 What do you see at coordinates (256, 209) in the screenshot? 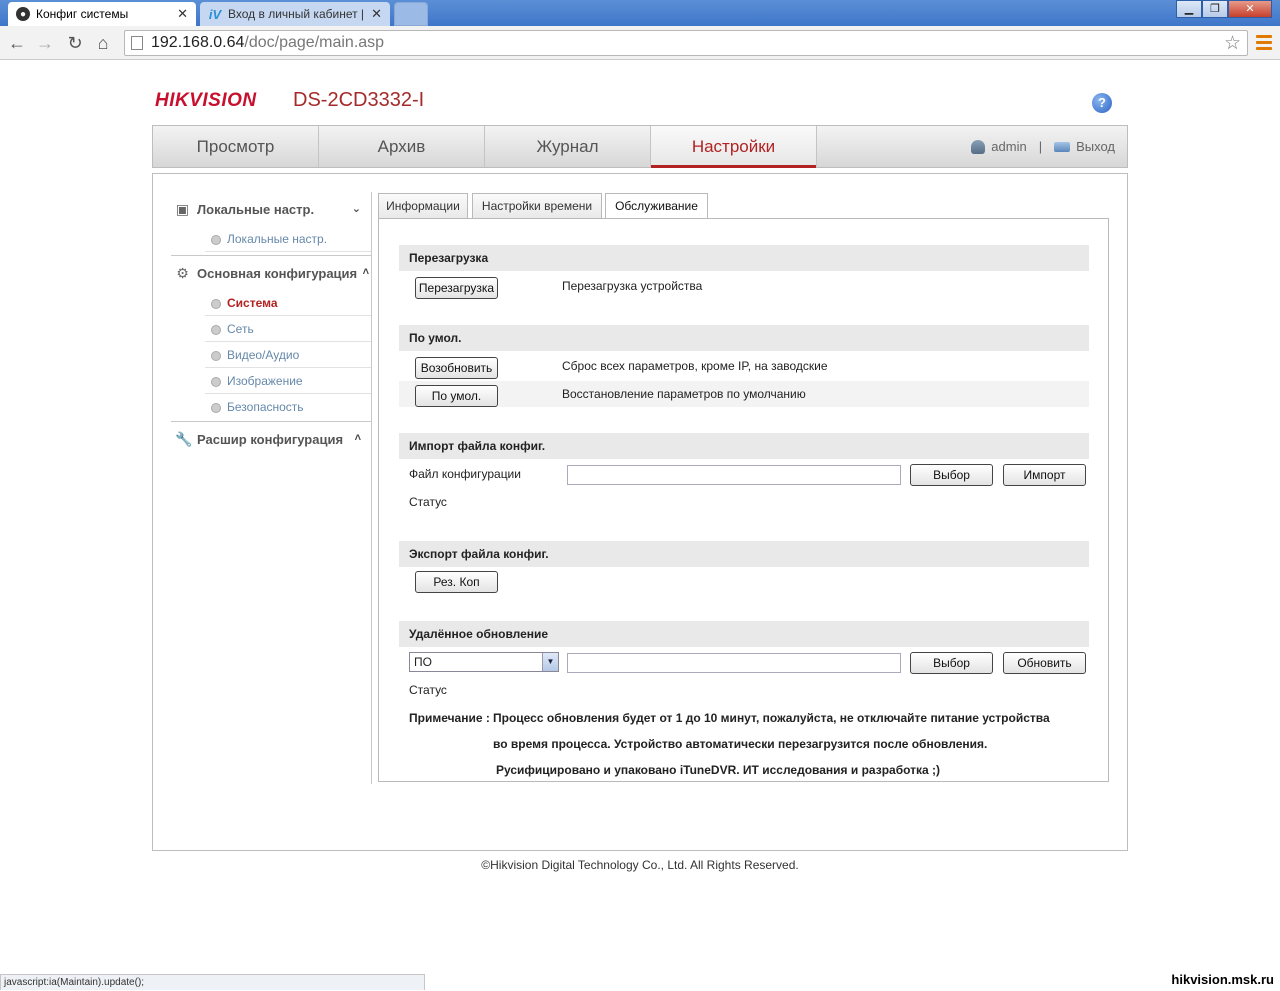
I see `sidebar-group-label: Локальные настр.` at bounding box center [256, 209].